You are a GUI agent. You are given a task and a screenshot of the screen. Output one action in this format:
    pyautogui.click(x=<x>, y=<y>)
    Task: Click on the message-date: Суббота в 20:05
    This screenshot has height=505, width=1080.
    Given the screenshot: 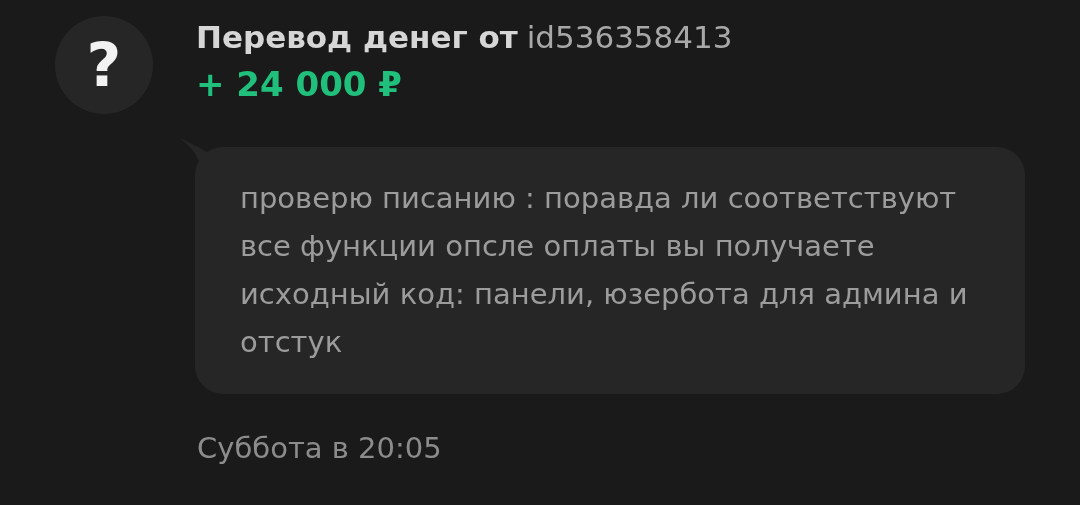 What is the action you would take?
    pyautogui.click(x=320, y=448)
    